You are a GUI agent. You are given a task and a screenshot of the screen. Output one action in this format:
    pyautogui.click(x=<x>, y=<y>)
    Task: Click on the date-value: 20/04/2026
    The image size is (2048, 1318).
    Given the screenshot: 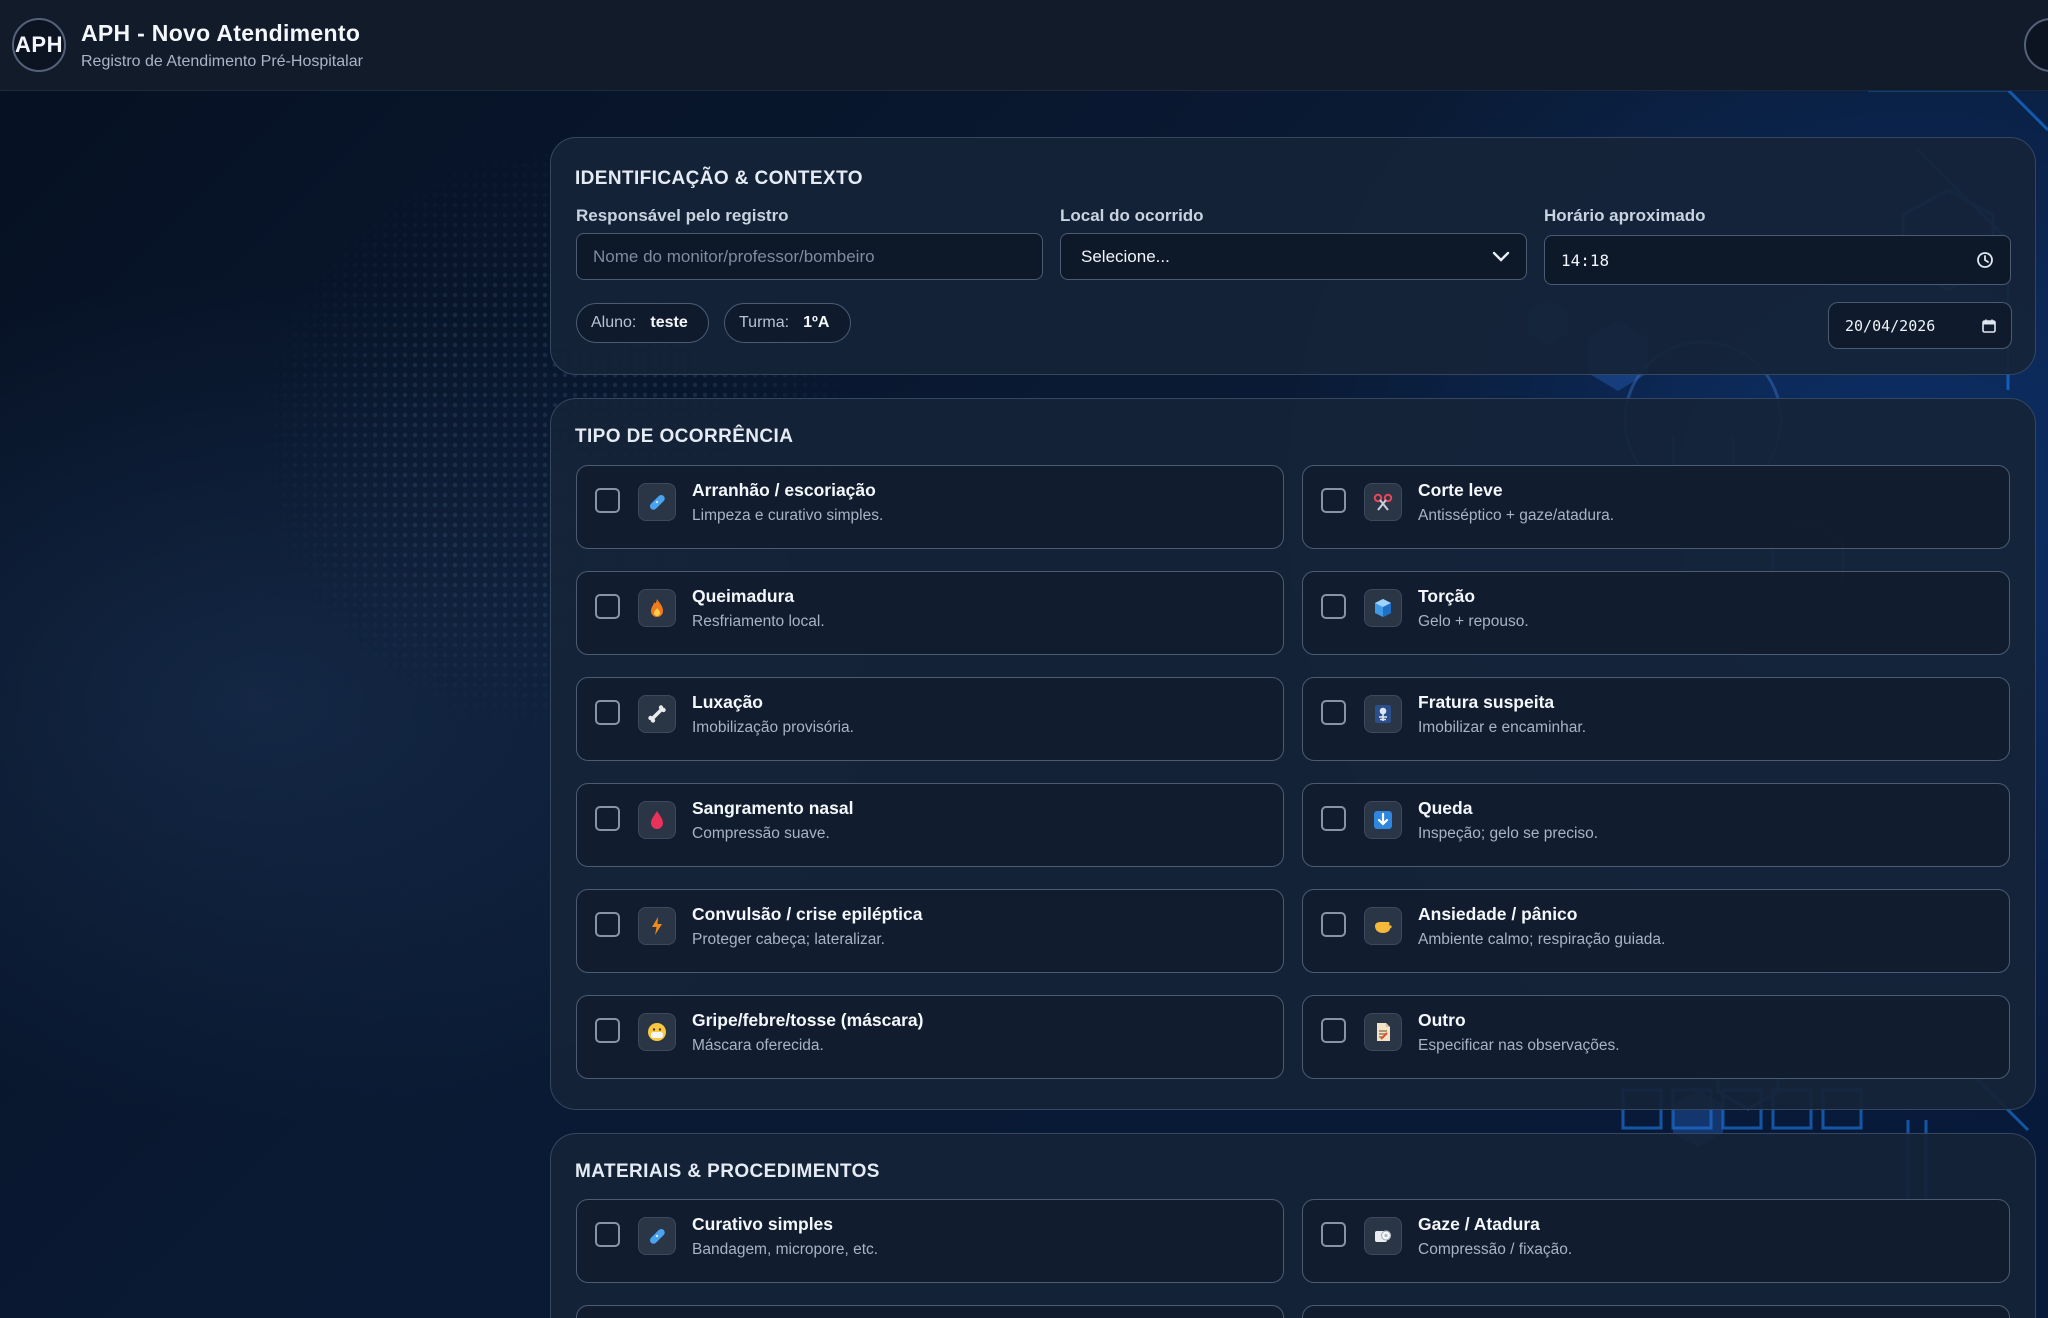 What is the action you would take?
    pyautogui.click(x=1890, y=325)
    